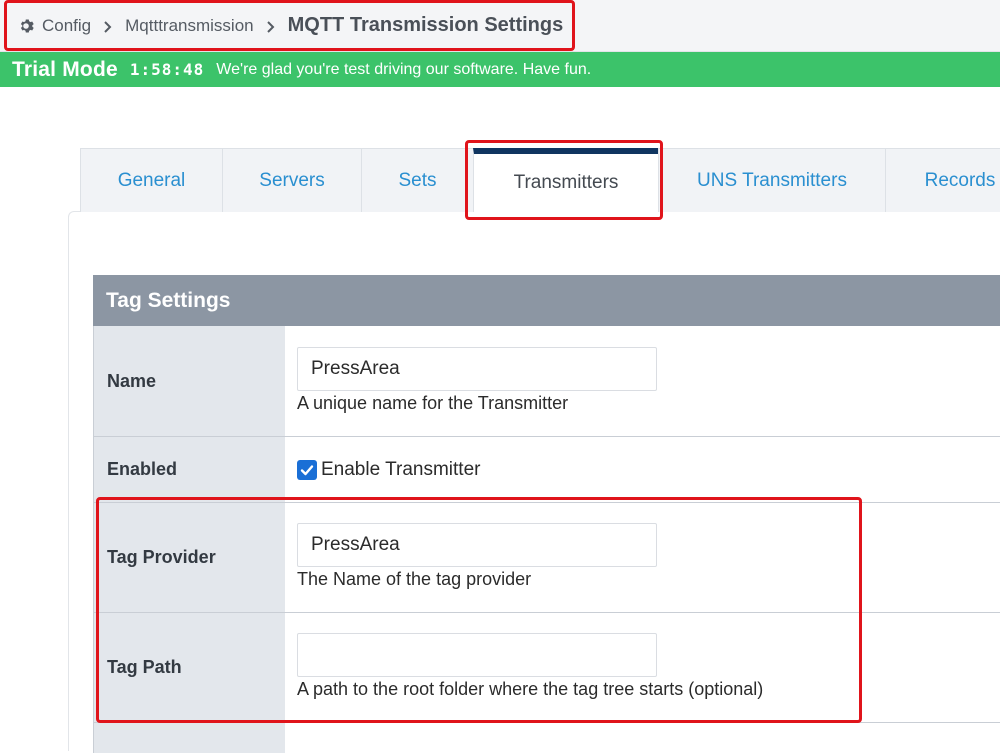 This screenshot has height=753, width=1000. Describe the element at coordinates (189, 667) in the screenshot. I see `field-label-tag-path: Tag Path` at that location.